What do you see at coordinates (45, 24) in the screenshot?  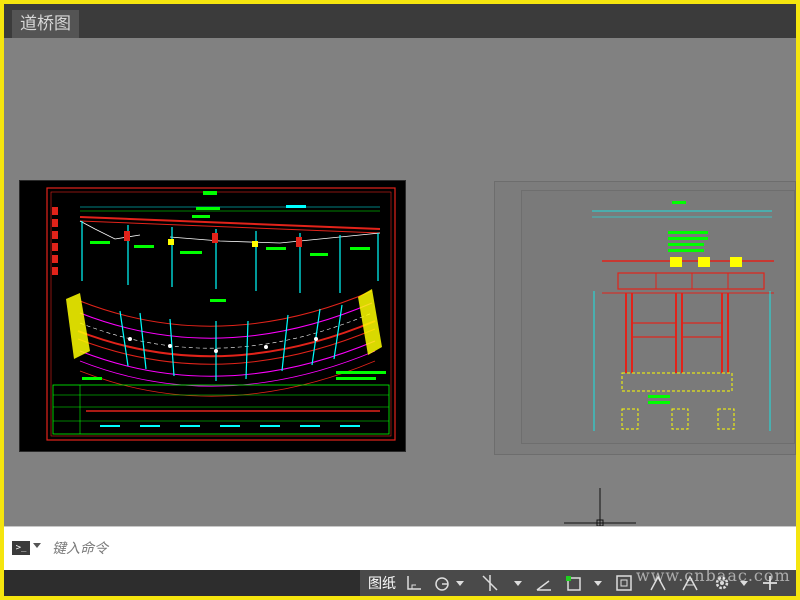 I see `drawing-tab: 道桥图` at bounding box center [45, 24].